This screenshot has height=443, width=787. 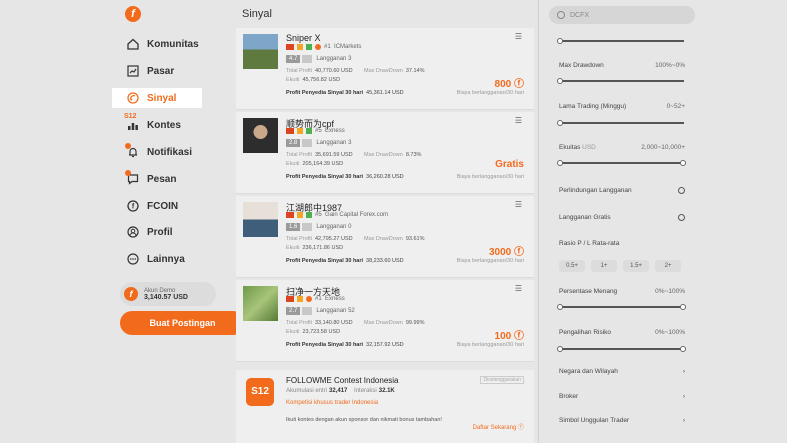 What do you see at coordinates (622, 420) in the screenshot?
I see `symbol-filter: Simbol Unggulan Trader ›` at bounding box center [622, 420].